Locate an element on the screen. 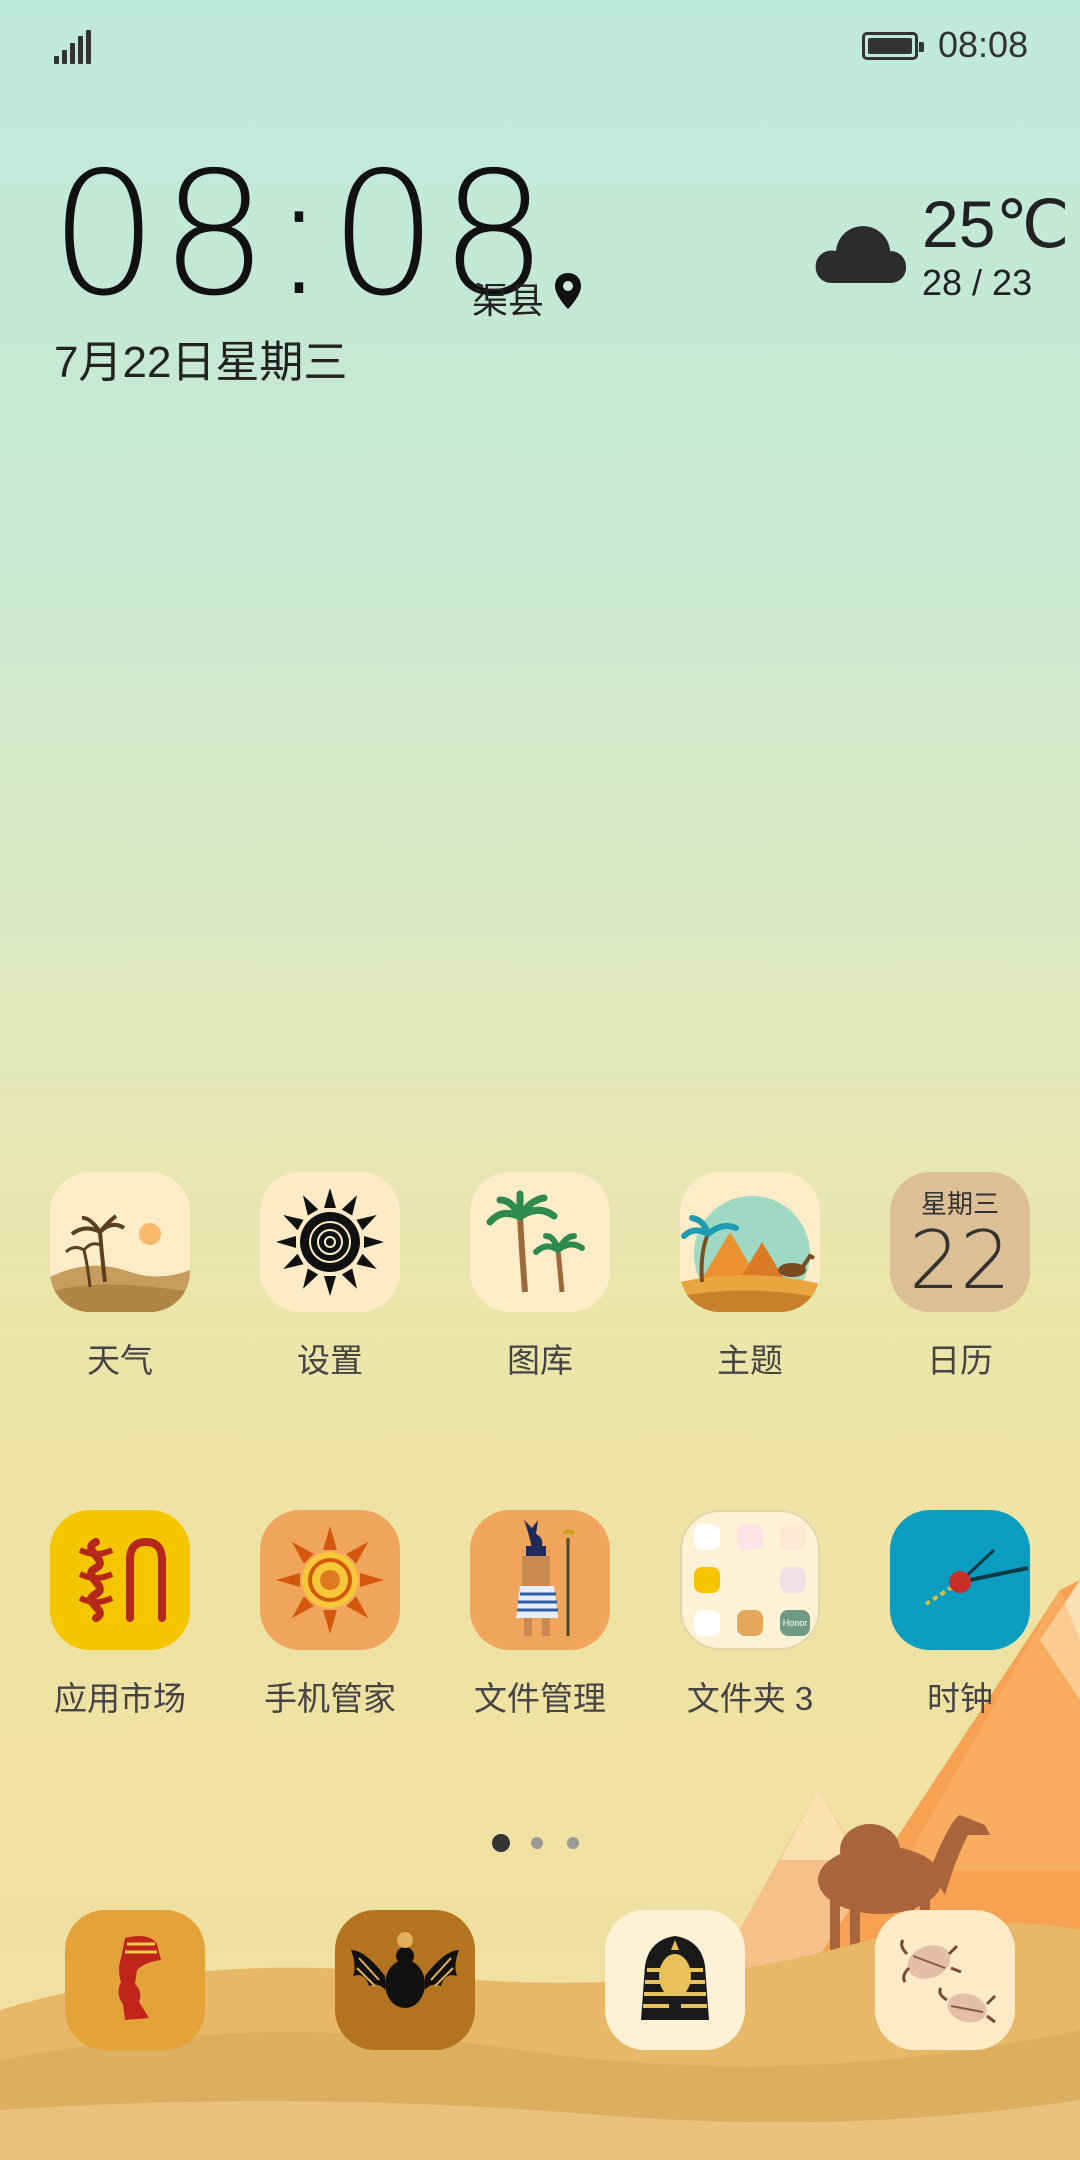 This screenshot has height=2160, width=1080. app-themes: 主题 is located at coordinates (750, 1277).